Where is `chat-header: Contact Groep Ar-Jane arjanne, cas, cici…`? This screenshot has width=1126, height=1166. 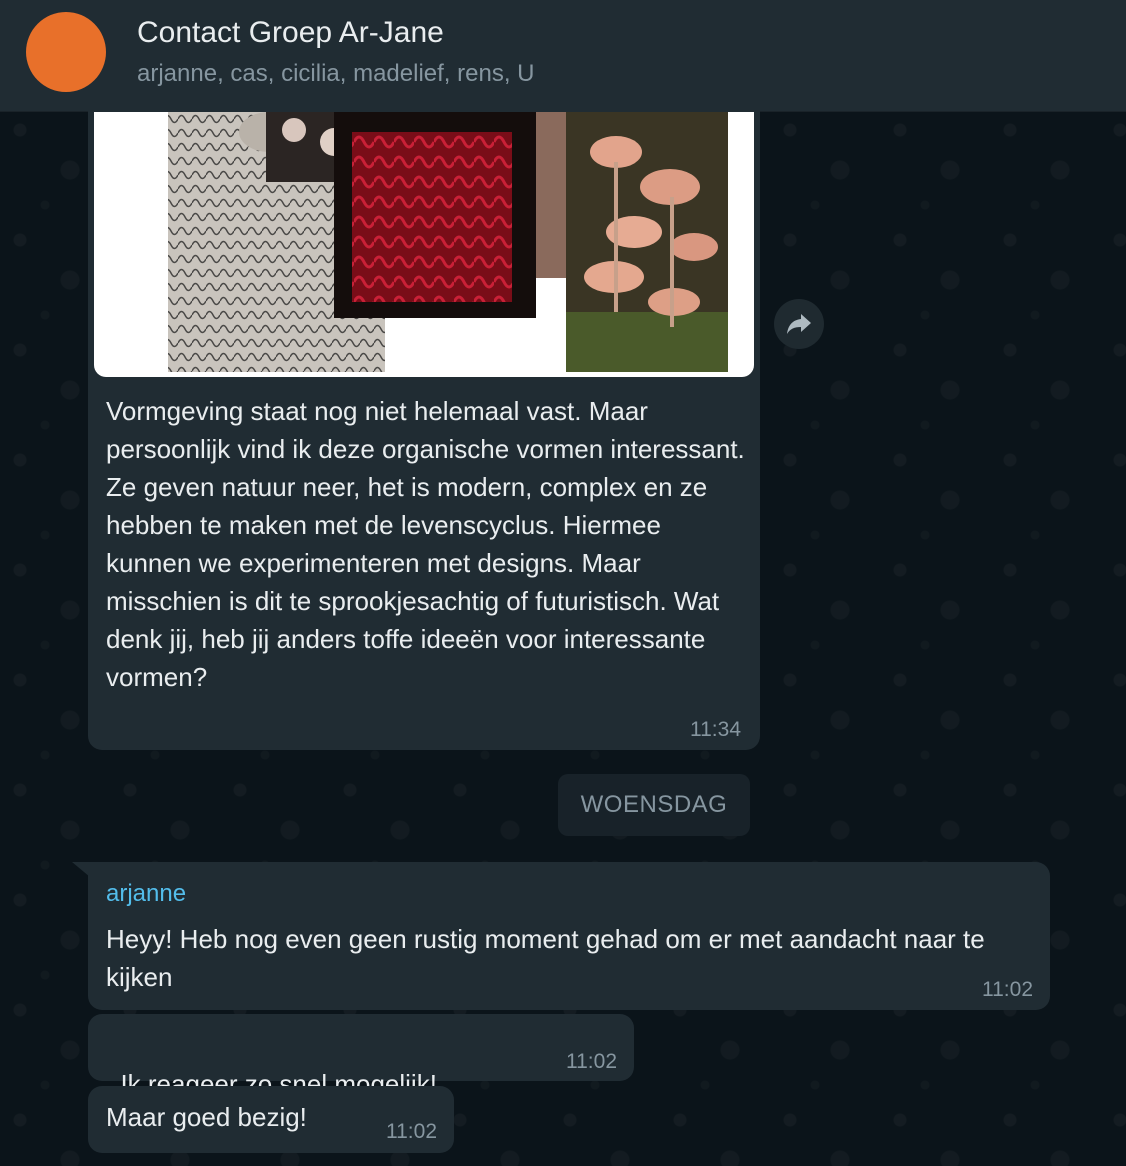
chat-header: Contact Groep Ar-Jane arjanne, cas, cici… is located at coordinates (563, 56).